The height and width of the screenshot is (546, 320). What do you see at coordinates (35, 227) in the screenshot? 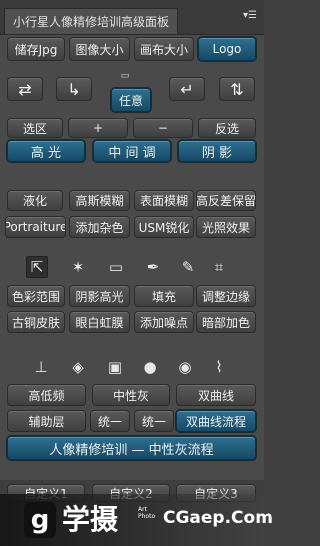
I see `portraiture-button: Portraiture` at bounding box center [35, 227].